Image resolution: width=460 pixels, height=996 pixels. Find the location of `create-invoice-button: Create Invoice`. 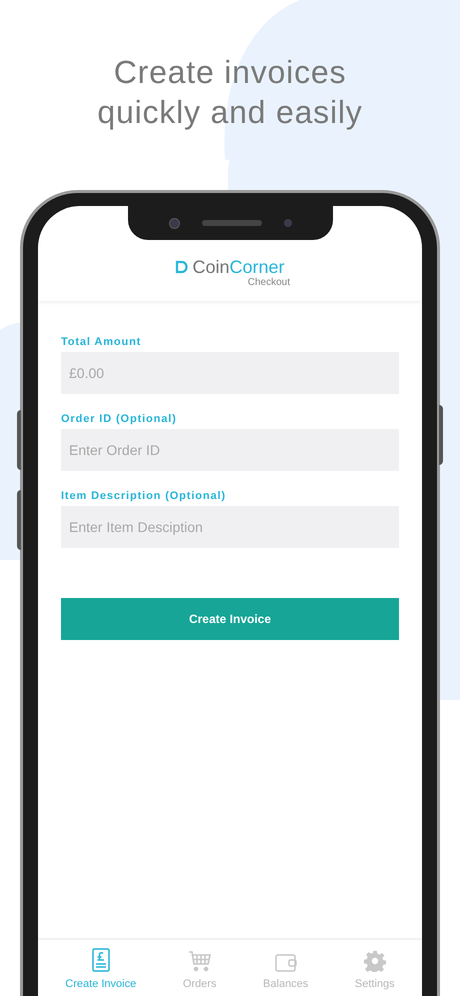

create-invoice-button: Create Invoice is located at coordinates (230, 619).